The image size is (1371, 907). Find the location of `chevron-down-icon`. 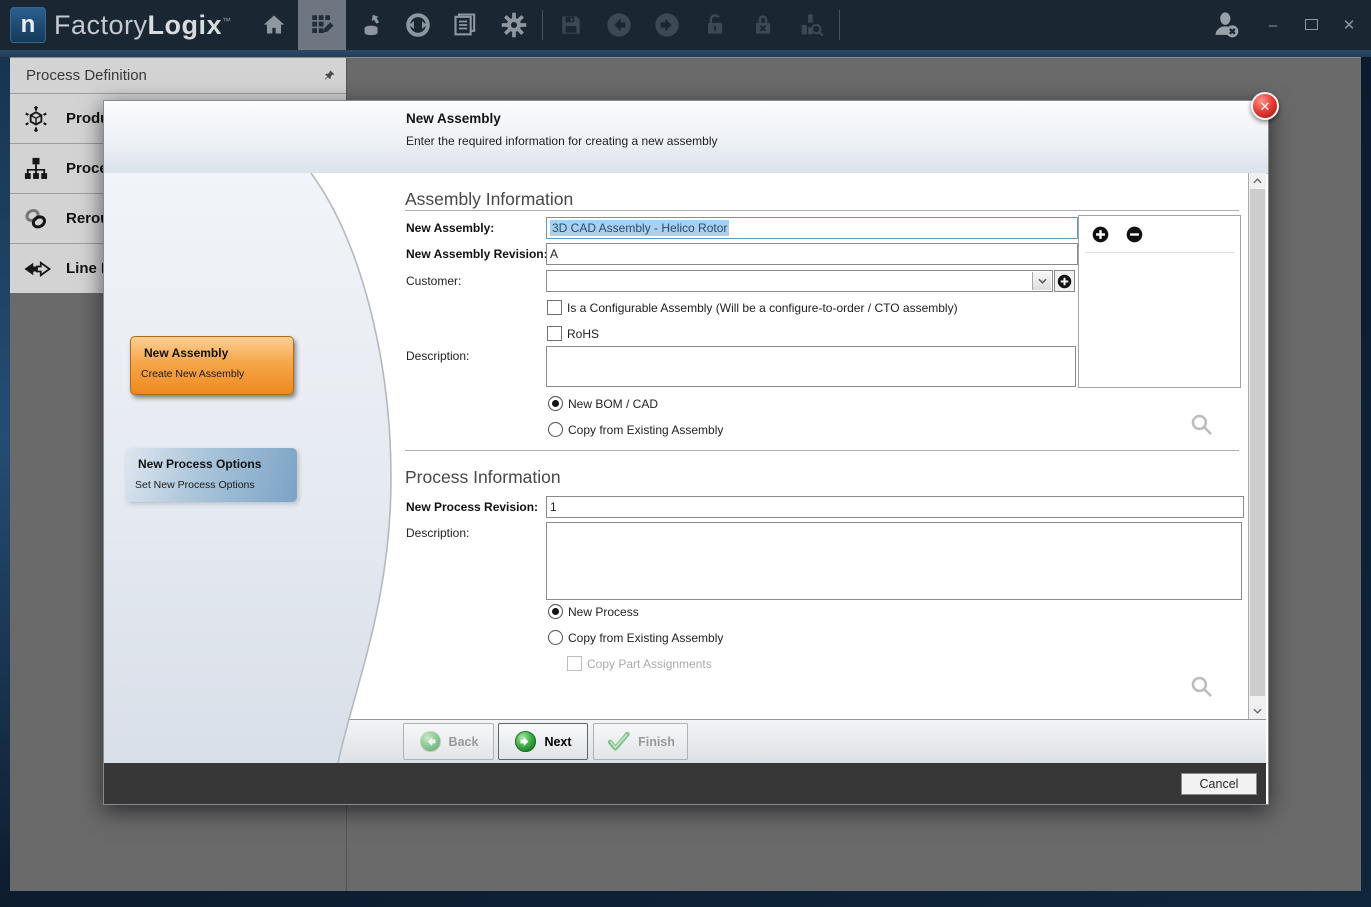

chevron-down-icon is located at coordinates (1041, 281).